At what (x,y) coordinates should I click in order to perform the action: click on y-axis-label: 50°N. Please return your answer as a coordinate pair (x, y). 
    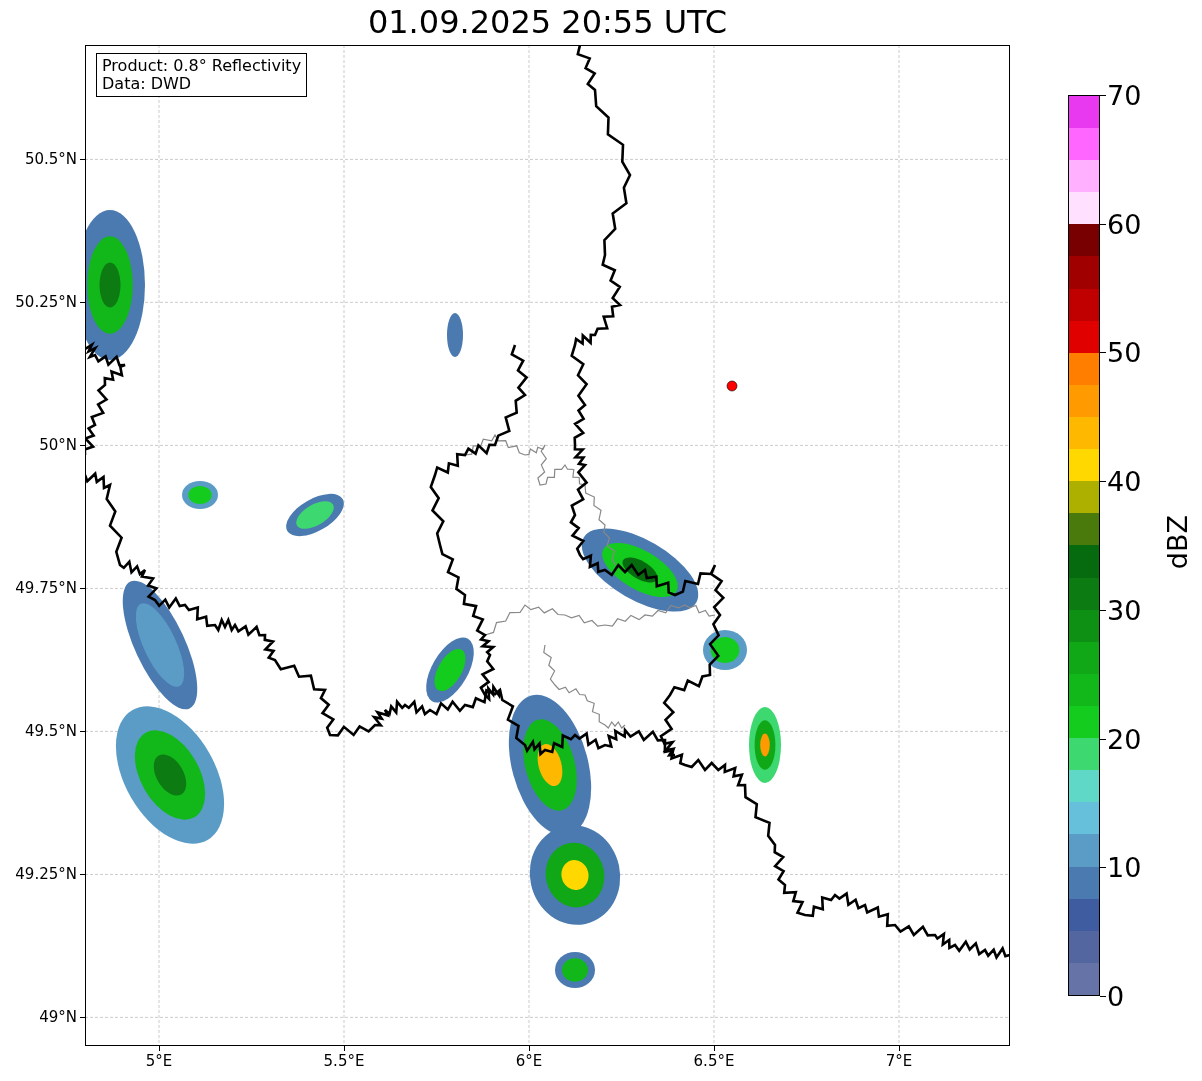
    Looking at the image, I should click on (58, 445).